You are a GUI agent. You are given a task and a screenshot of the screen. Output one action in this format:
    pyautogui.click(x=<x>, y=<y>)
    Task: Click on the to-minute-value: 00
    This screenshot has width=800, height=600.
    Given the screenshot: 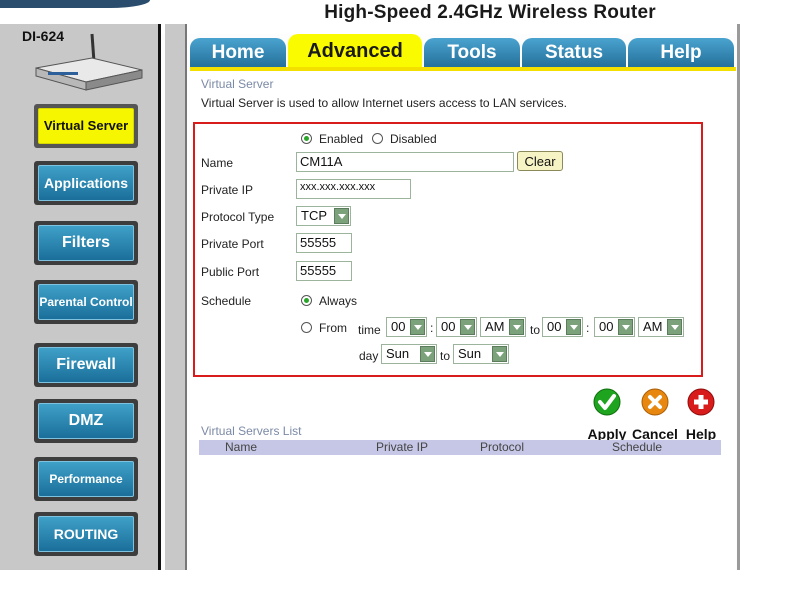 What is the action you would take?
    pyautogui.click(x=606, y=326)
    